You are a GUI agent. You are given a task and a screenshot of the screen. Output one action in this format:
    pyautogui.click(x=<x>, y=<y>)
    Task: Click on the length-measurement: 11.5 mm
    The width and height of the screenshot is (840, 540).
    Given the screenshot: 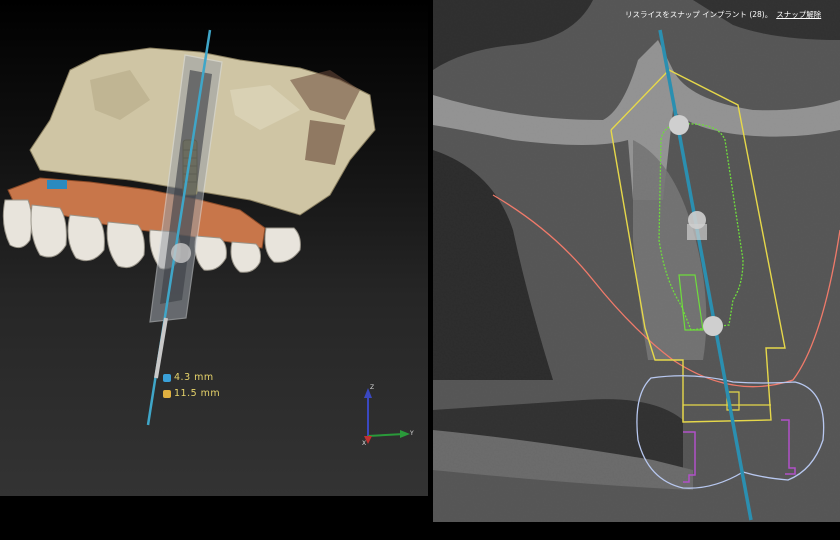 What is the action you would take?
    pyautogui.click(x=191, y=393)
    